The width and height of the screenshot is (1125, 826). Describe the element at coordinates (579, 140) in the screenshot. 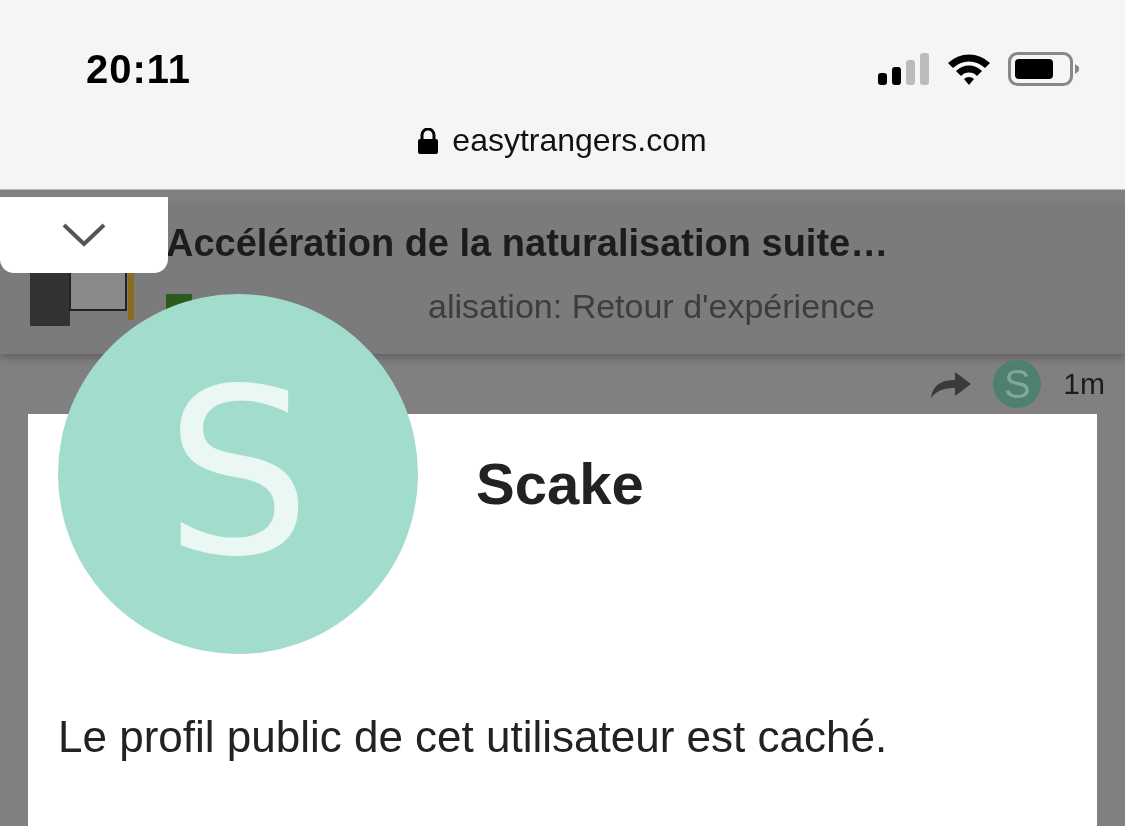

I see `address-bar-url: easytrangers.com` at that location.